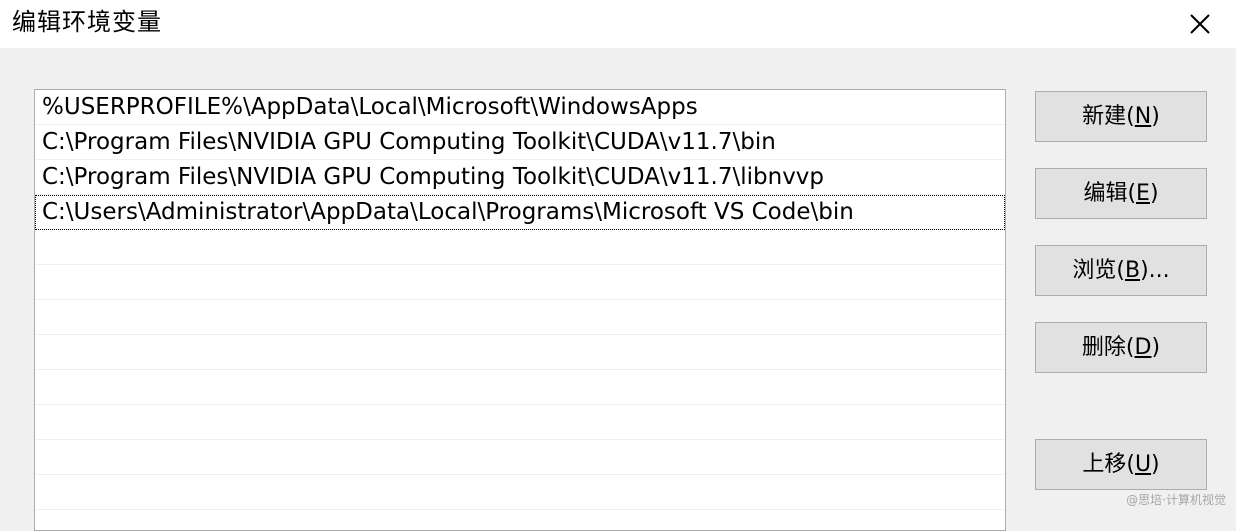 This screenshot has height=531, width=1236. I want to click on new-button-label: 新建(, so click(1108, 116).